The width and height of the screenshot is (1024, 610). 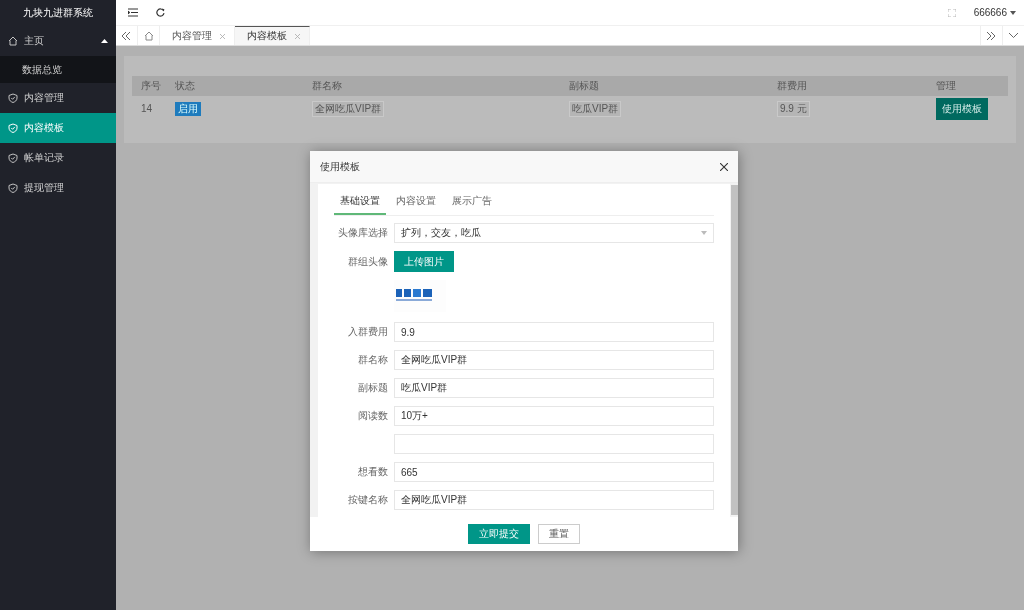 I want to click on column-header: 序号, so click(x=151, y=86).